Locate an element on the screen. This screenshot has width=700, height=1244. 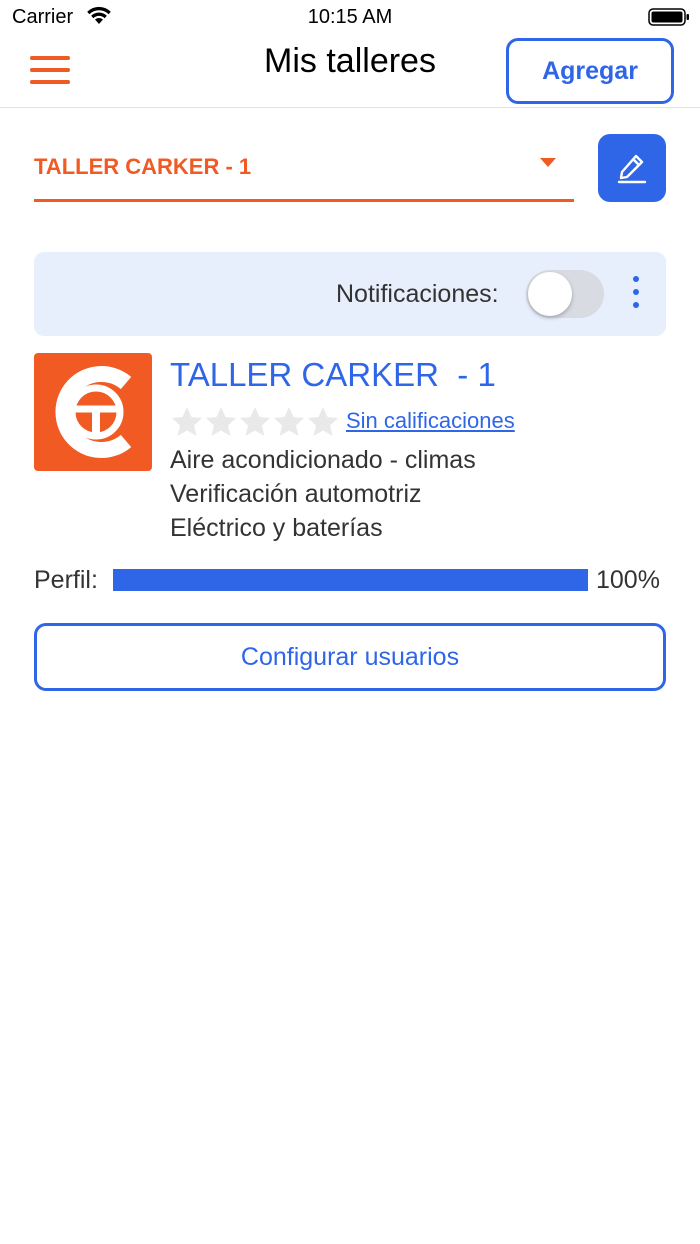
service-item: Verificación automotriz is located at coordinates (296, 494).